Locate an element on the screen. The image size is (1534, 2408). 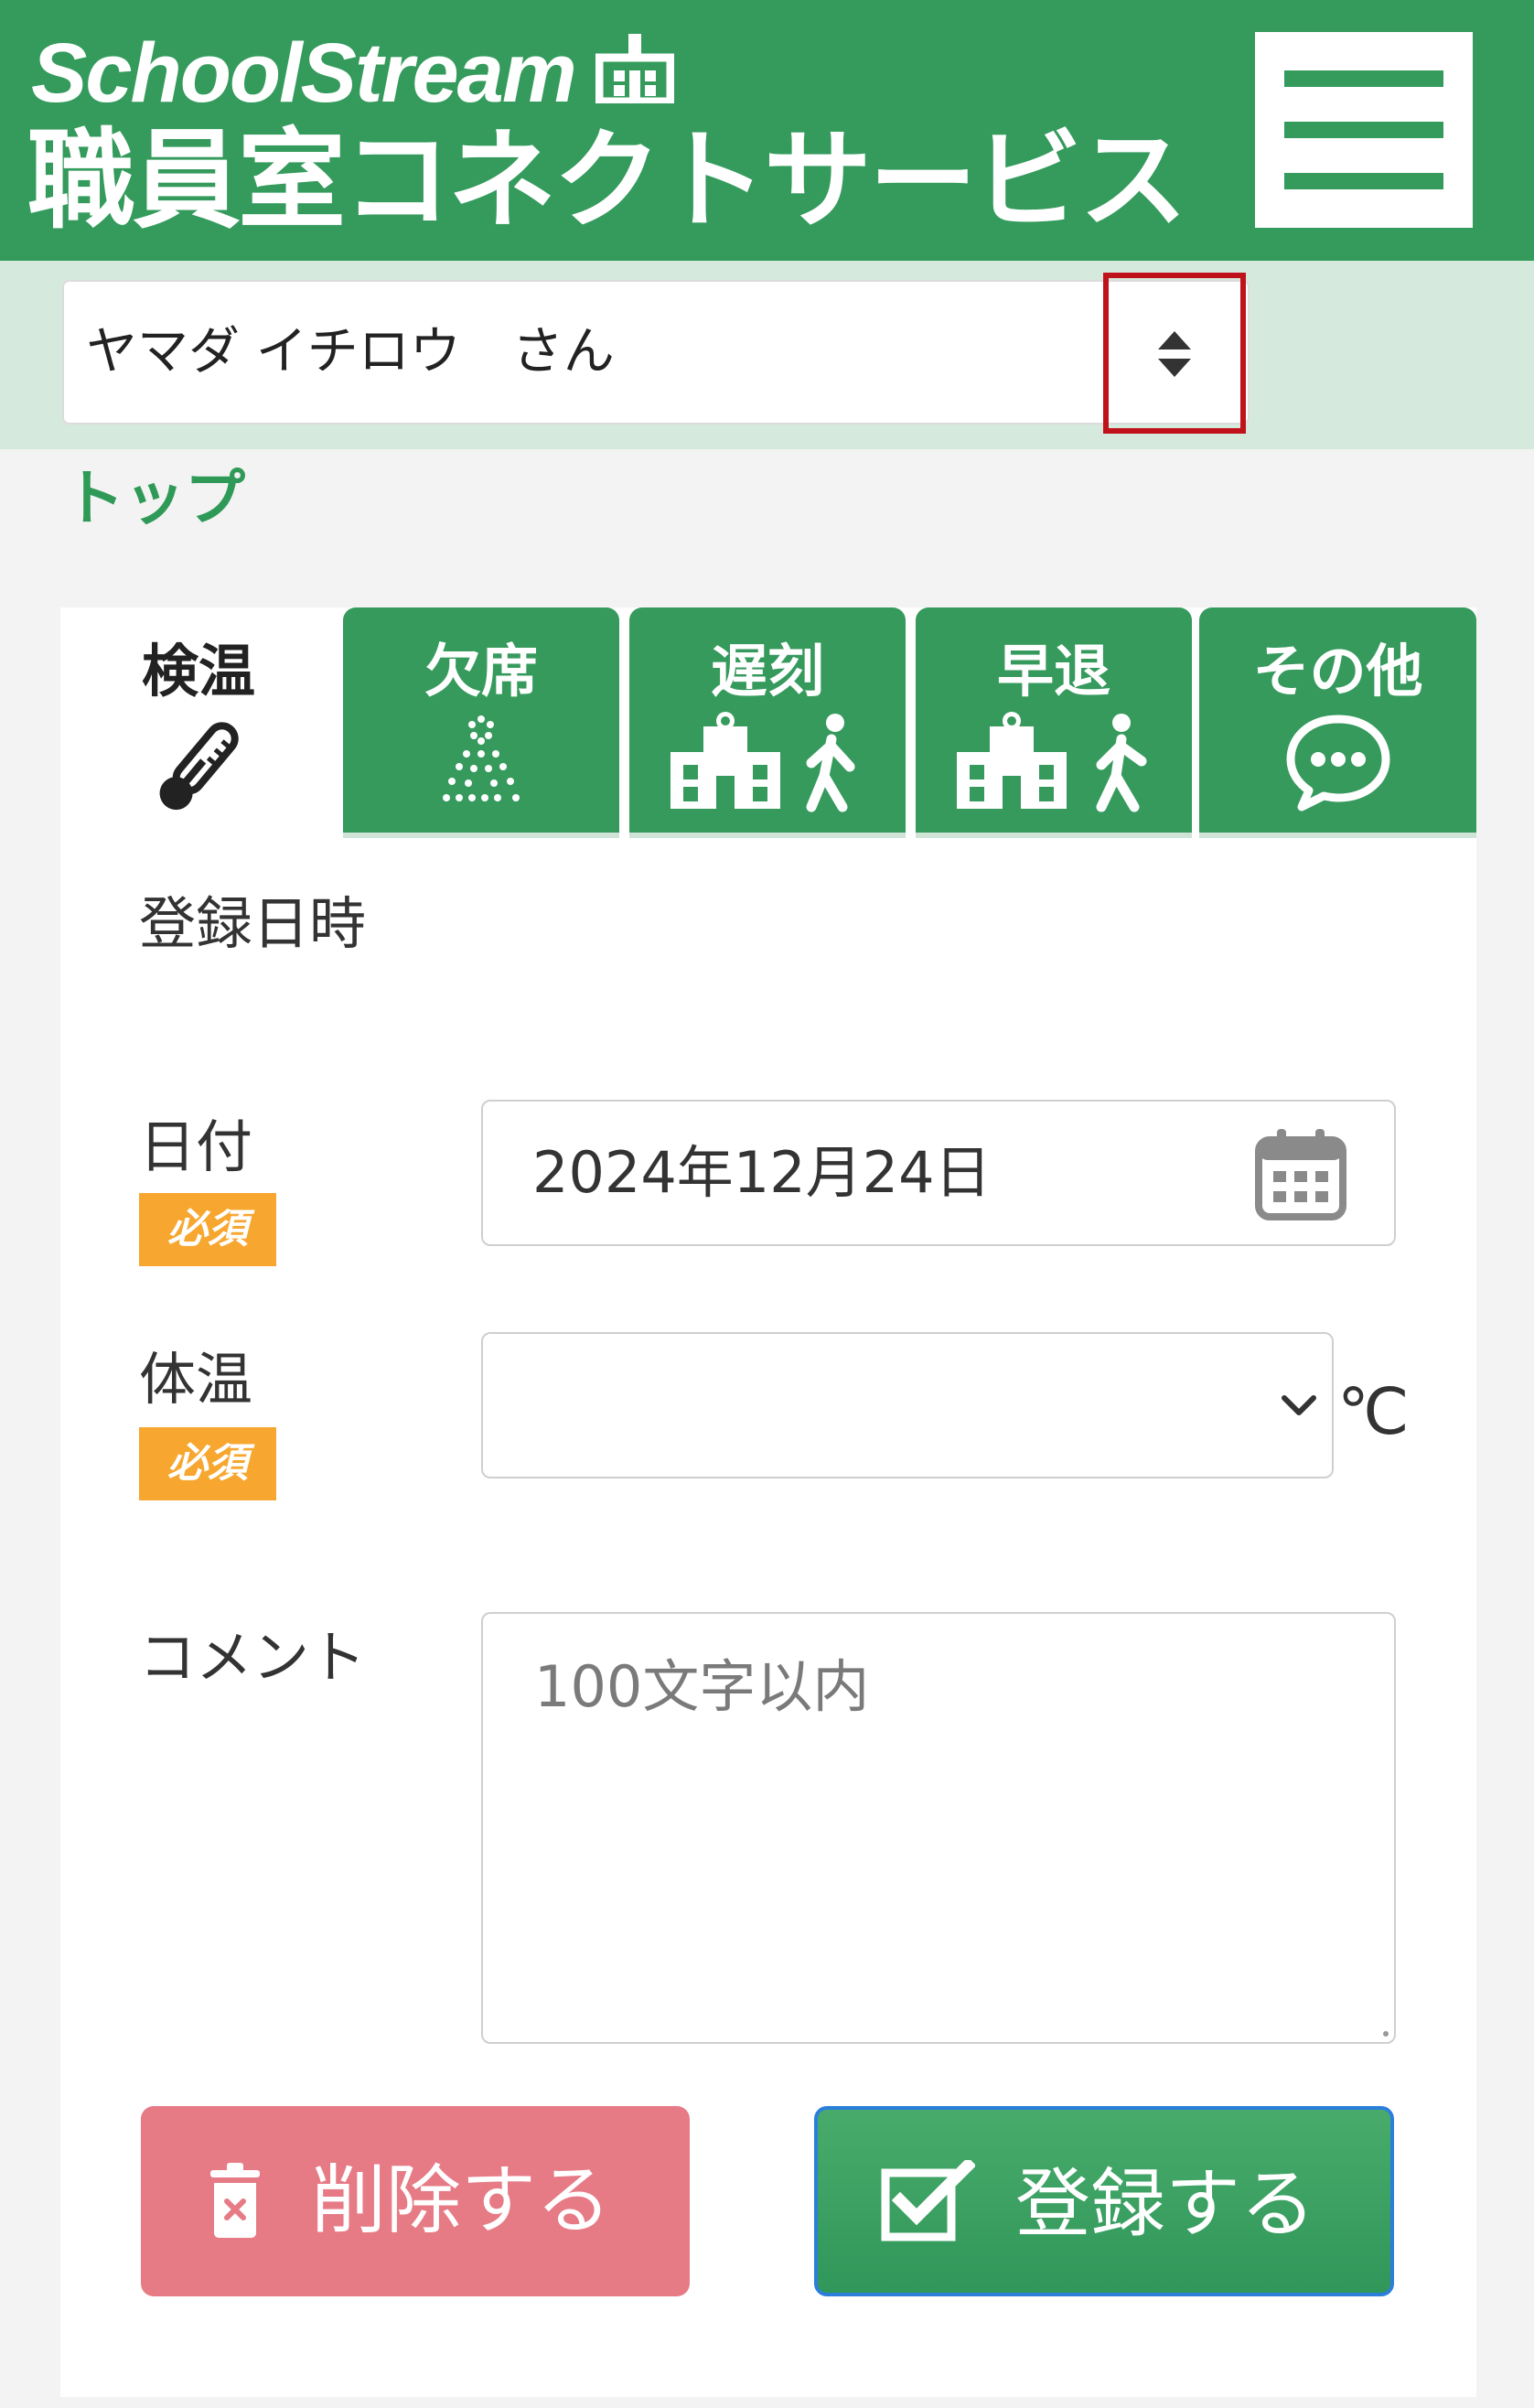
tab-late: 遅刻 is located at coordinates (767, 722).